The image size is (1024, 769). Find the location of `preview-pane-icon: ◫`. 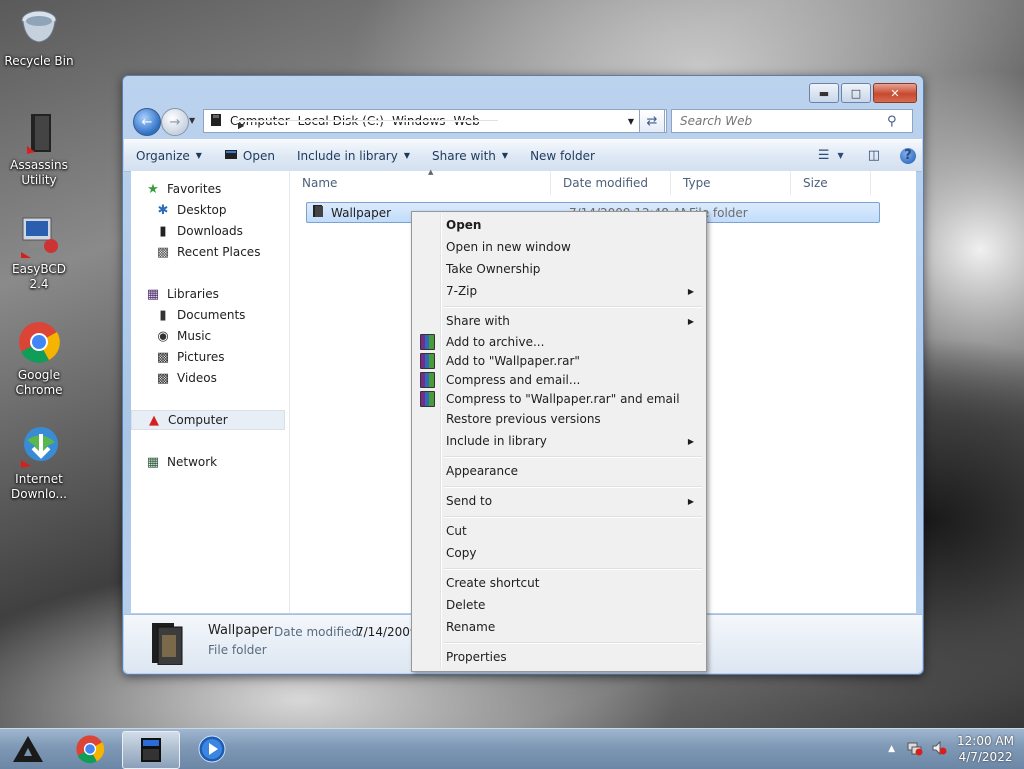

preview-pane-icon: ◫ is located at coordinates (874, 155).